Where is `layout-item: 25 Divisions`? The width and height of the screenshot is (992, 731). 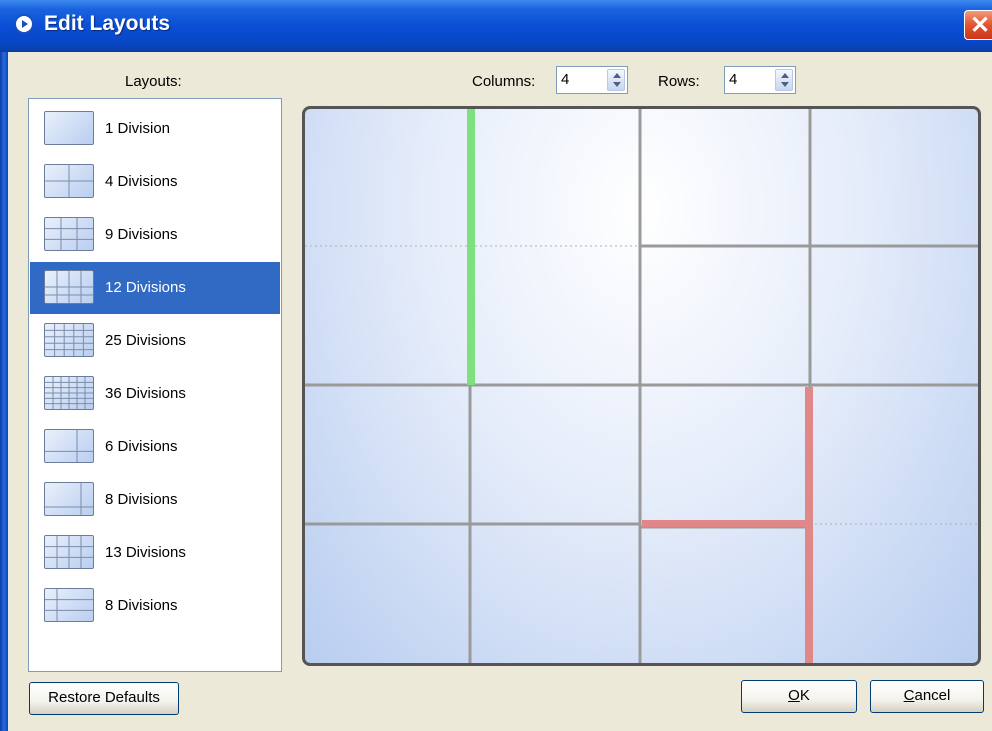 layout-item: 25 Divisions is located at coordinates (155, 341).